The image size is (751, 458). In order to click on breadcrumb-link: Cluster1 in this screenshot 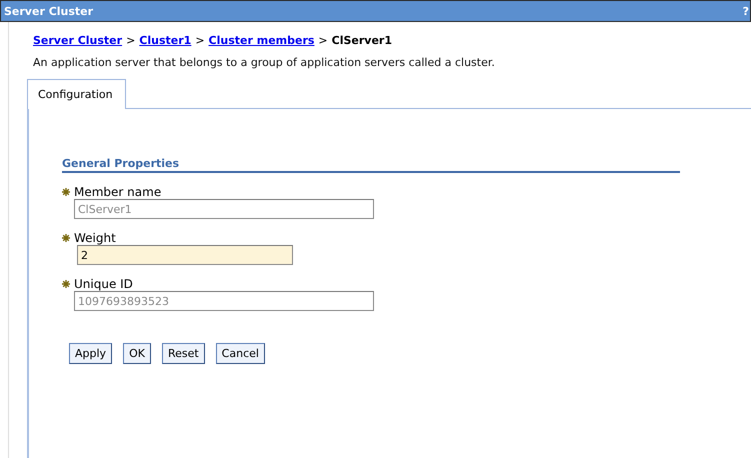, I will do `click(165, 40)`.